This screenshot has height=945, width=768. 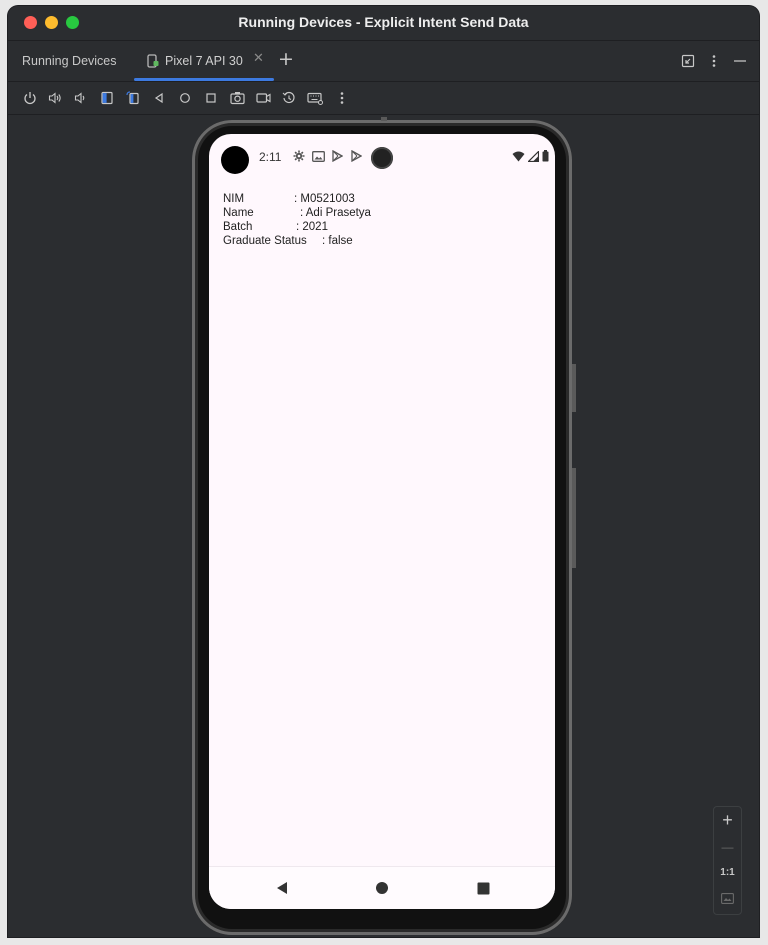 What do you see at coordinates (159, 98) in the screenshot?
I see `back-icon` at bounding box center [159, 98].